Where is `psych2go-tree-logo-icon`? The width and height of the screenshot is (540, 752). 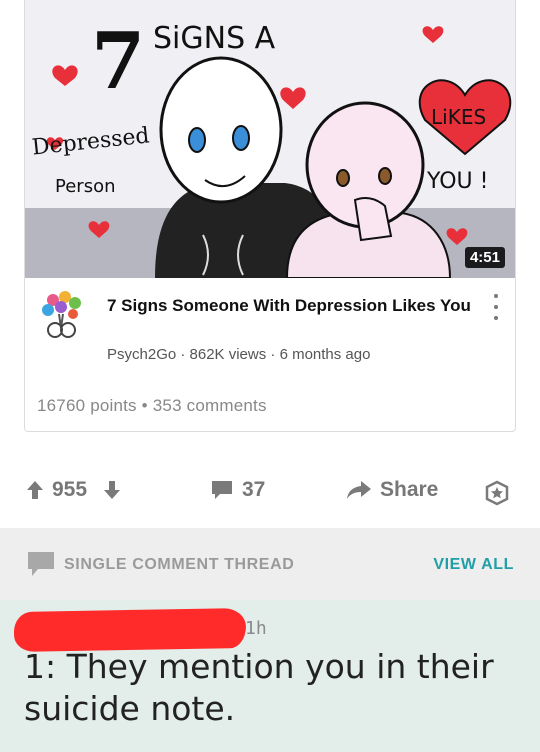 psych2go-tree-logo-icon is located at coordinates (62, 315).